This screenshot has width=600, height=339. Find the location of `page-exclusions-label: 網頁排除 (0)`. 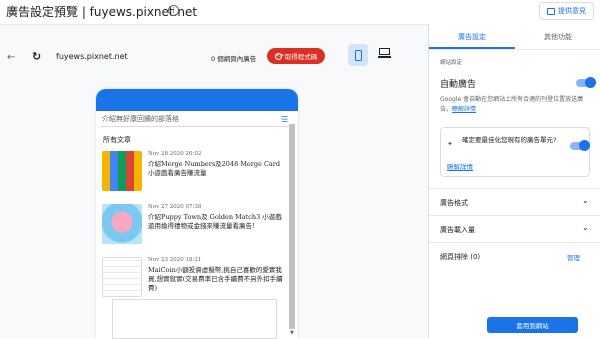

page-exclusions-label: 網頁排除 (0) is located at coordinates (460, 257).